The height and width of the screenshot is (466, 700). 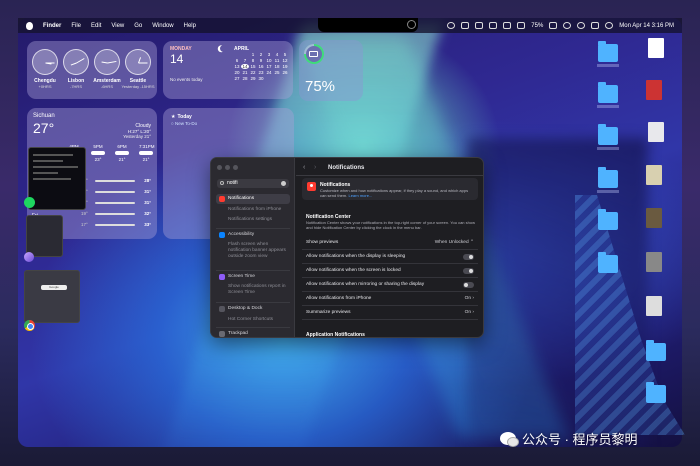 I want to click on calendar-date: 8, so click(x=253, y=60).